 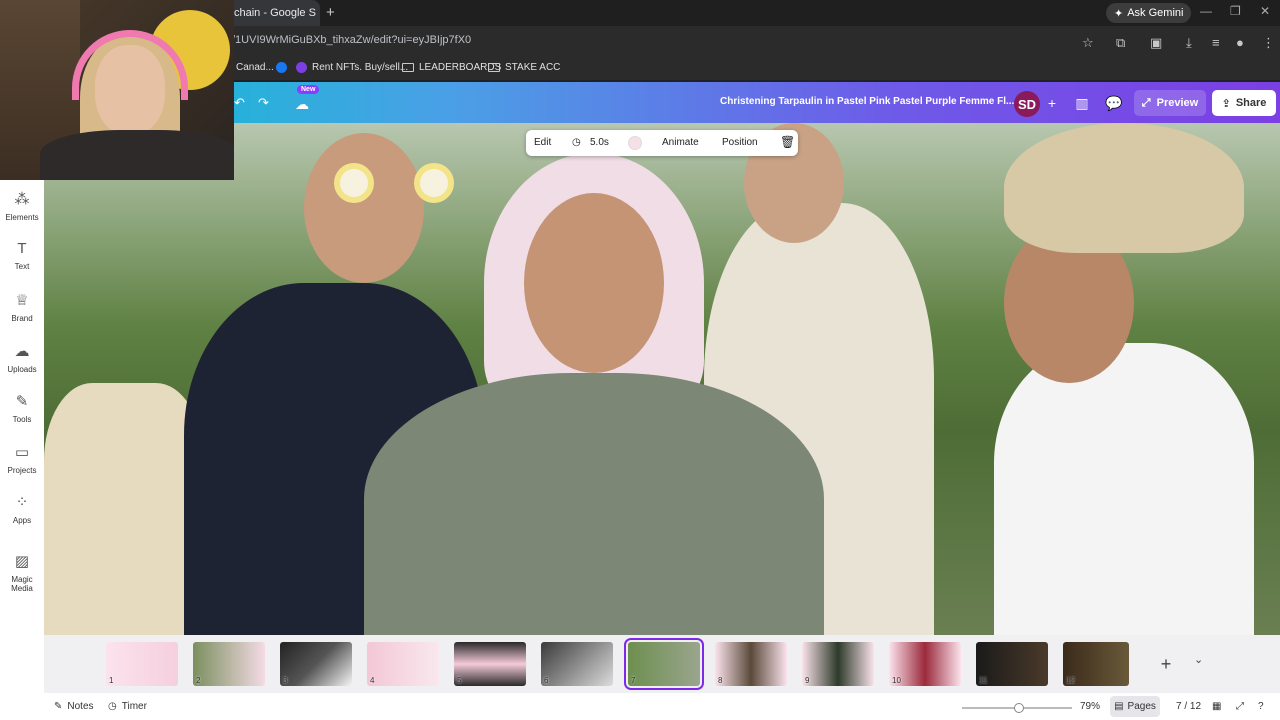 What do you see at coordinates (22, 255) in the screenshot?
I see `sidebar-item-text: T Text` at bounding box center [22, 255].